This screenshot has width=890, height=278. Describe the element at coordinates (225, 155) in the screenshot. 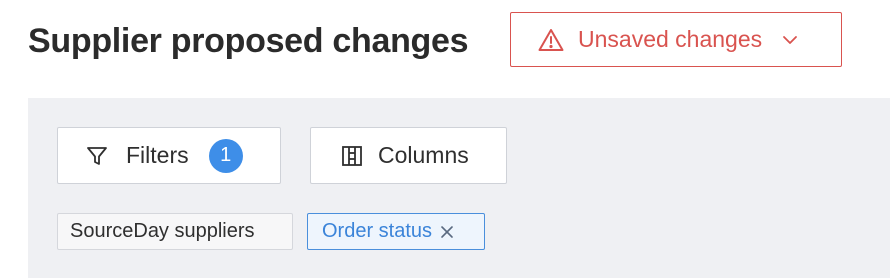

I see `filter-count-badge: 1` at that location.